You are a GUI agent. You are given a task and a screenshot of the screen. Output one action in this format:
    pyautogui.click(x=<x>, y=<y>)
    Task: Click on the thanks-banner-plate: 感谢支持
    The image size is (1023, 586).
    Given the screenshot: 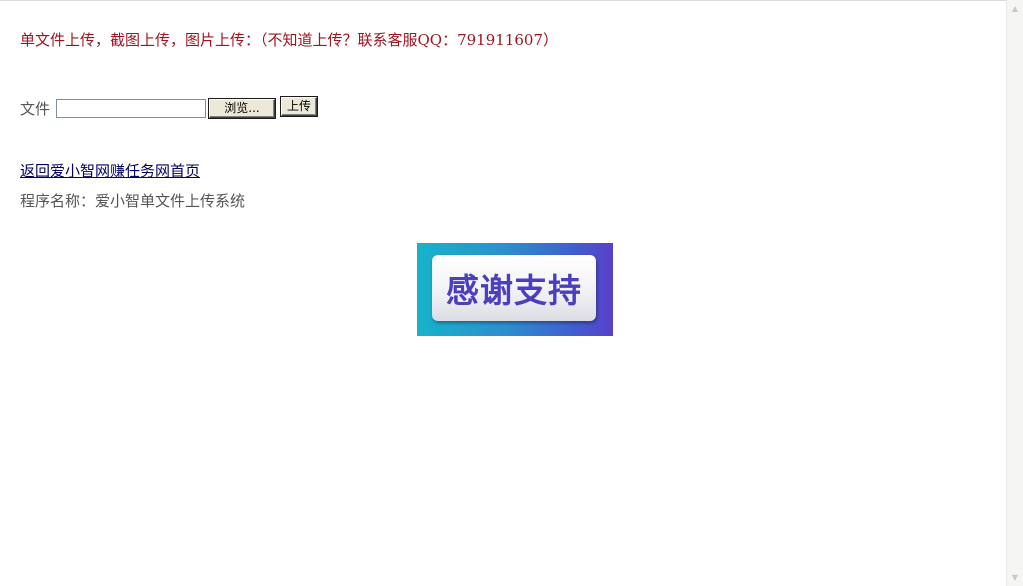 What is the action you would take?
    pyautogui.click(x=514, y=288)
    